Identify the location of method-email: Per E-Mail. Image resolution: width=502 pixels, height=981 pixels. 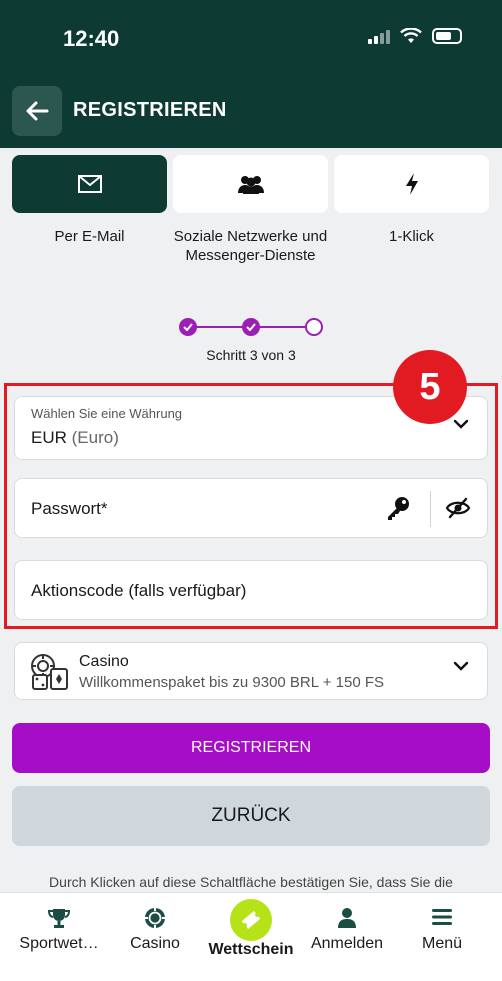
(89, 210).